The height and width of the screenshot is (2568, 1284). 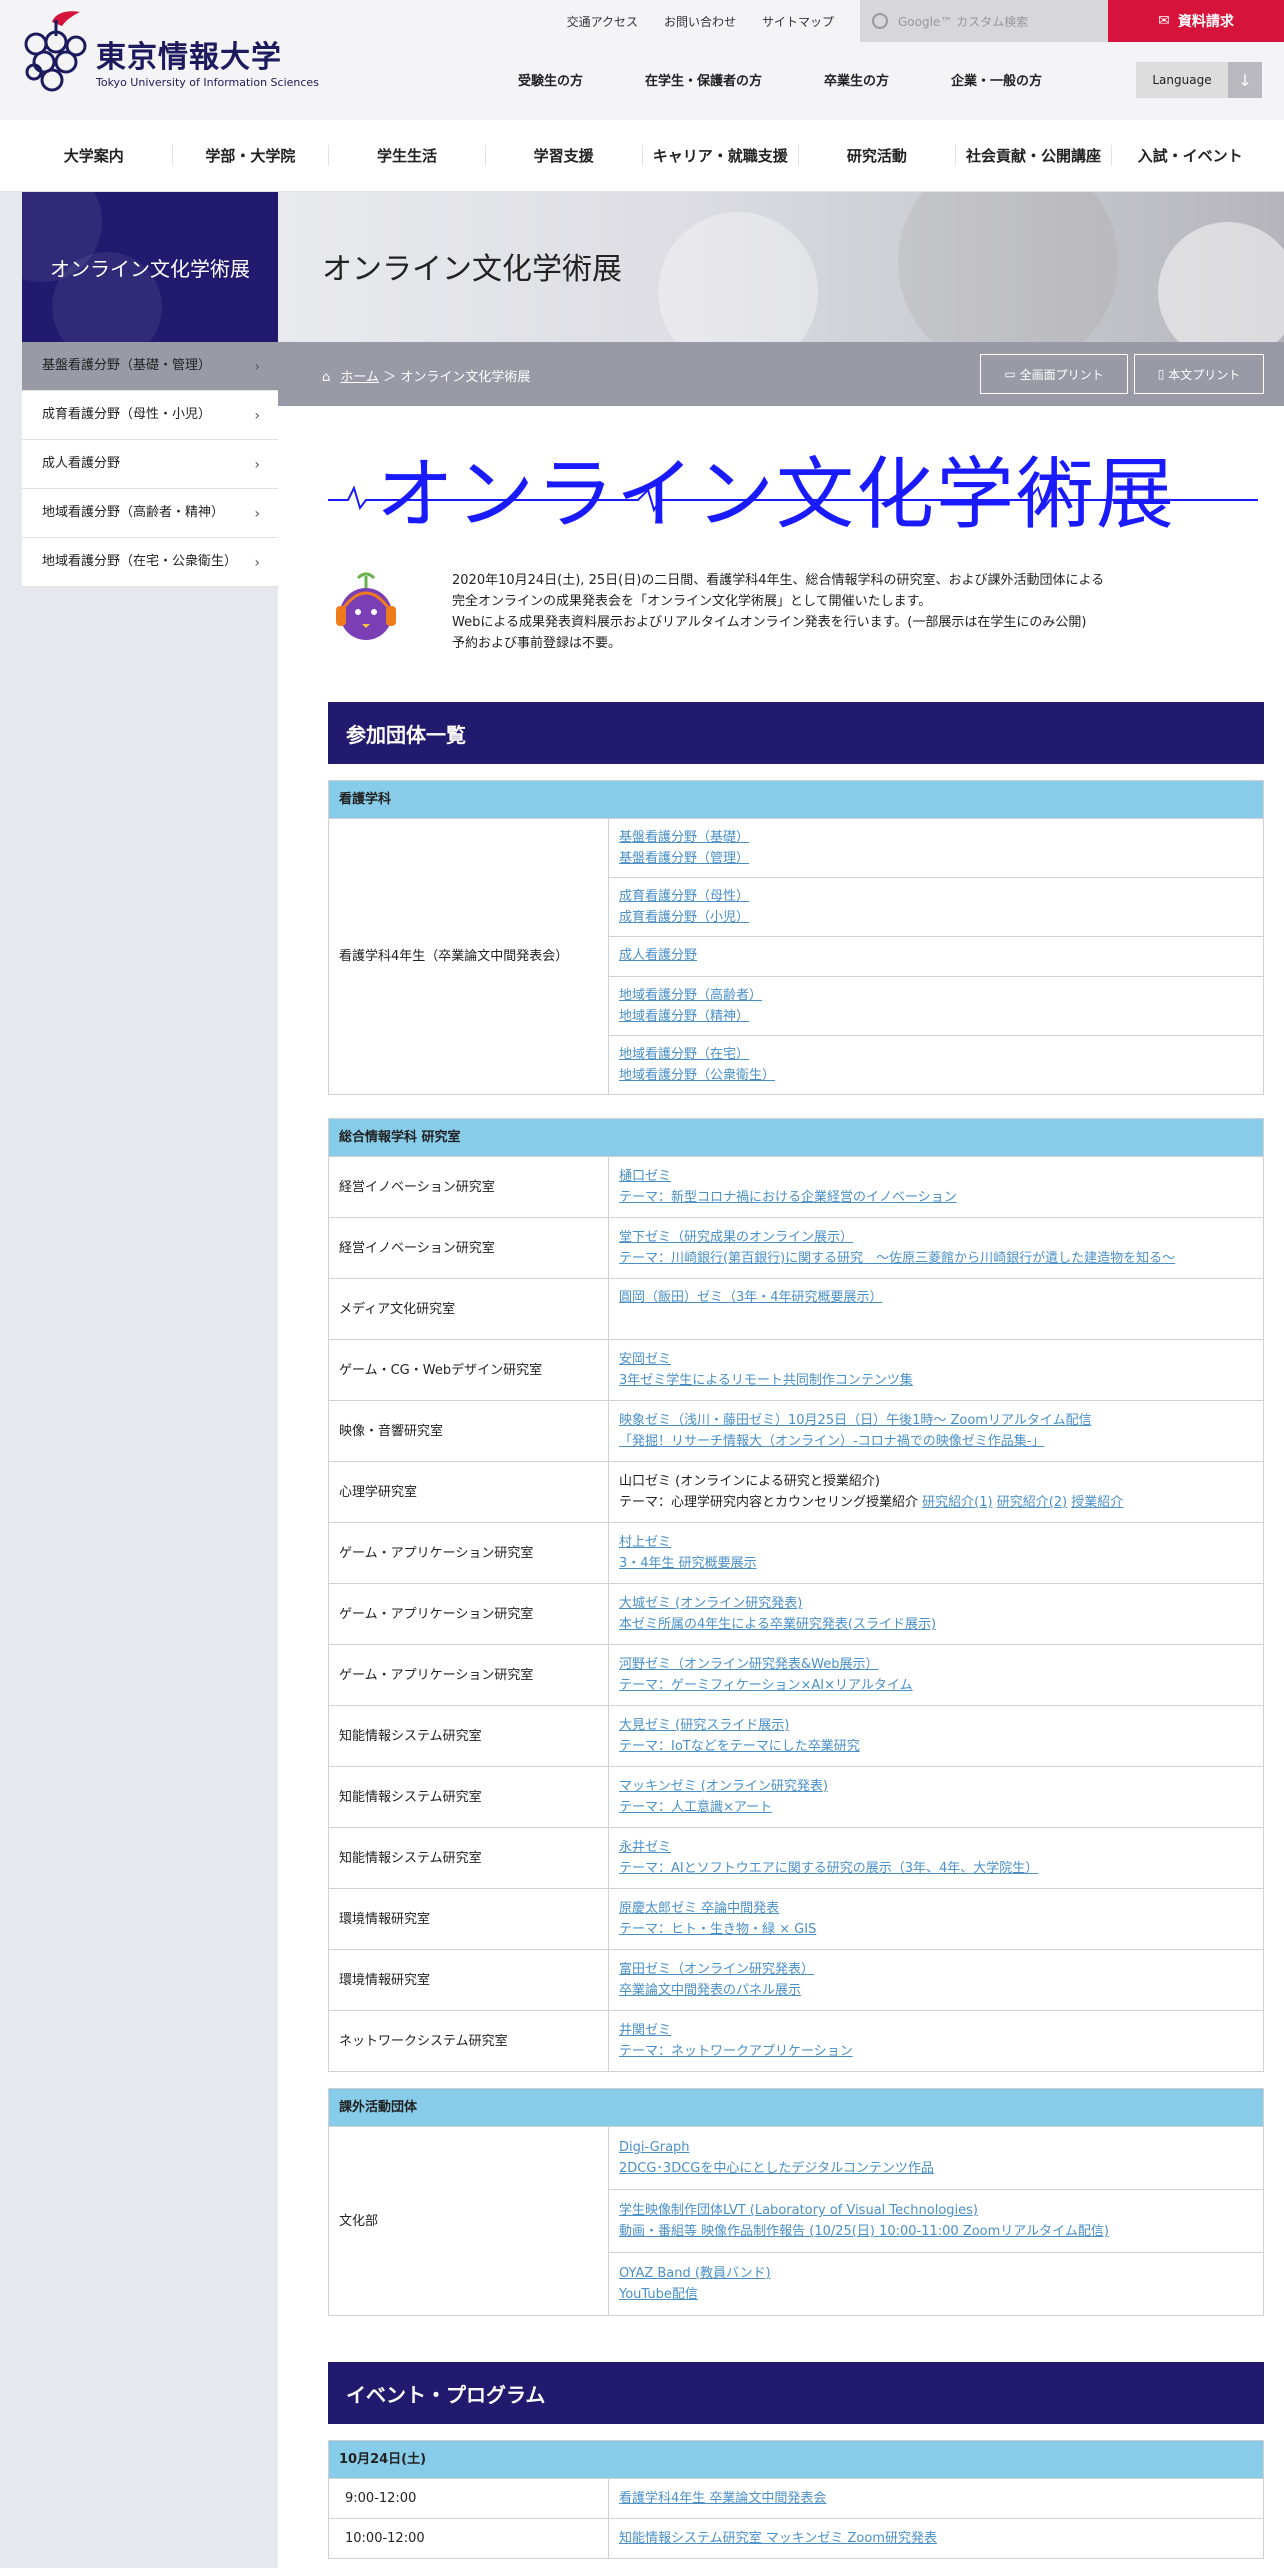 What do you see at coordinates (1097, 1502) in the screenshot?
I see `link: 授業紹介` at bounding box center [1097, 1502].